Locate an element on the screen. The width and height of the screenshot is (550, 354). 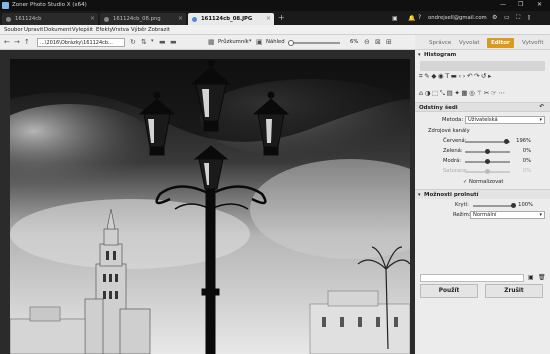
sidebar-toggle-icon: ⫾ is located at coordinates (529, 18).